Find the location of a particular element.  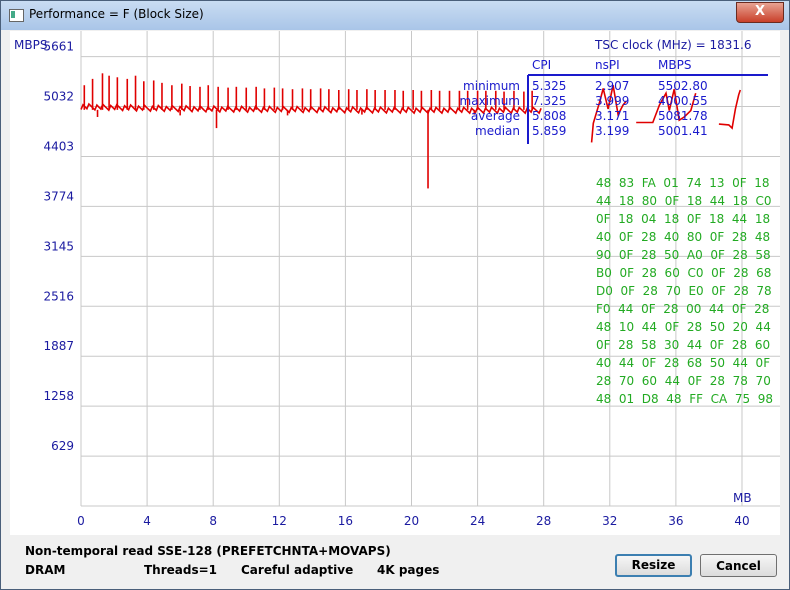

pages-label: 4K pages is located at coordinates (408, 570).